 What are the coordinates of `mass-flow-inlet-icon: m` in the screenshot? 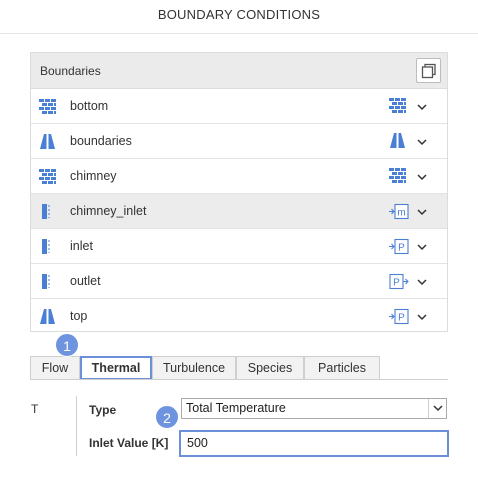 It's located at (399, 211).